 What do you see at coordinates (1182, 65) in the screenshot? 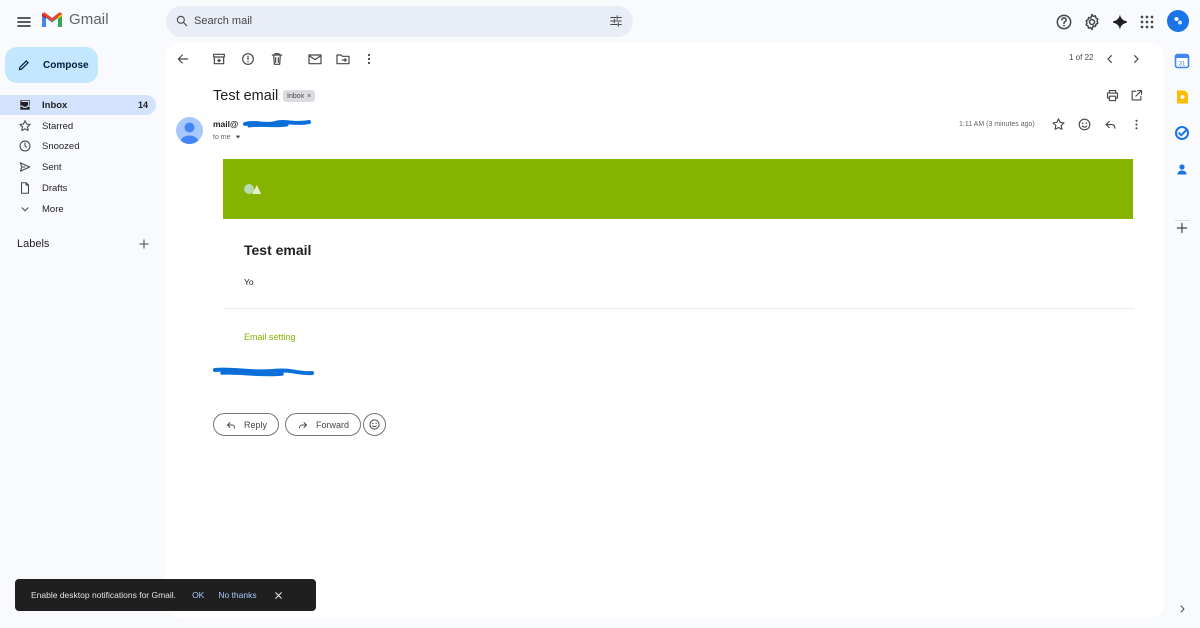
I see `svg-text: 31` at bounding box center [1182, 65].